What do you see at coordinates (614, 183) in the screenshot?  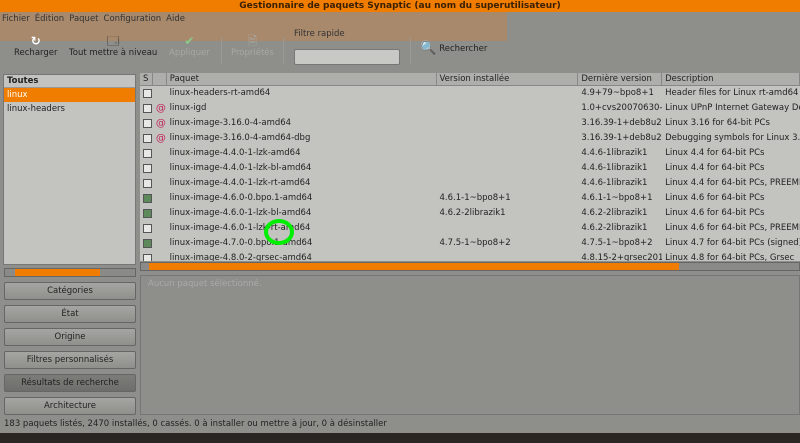 I see `latest-version: 4.4.6-1librazik1` at bounding box center [614, 183].